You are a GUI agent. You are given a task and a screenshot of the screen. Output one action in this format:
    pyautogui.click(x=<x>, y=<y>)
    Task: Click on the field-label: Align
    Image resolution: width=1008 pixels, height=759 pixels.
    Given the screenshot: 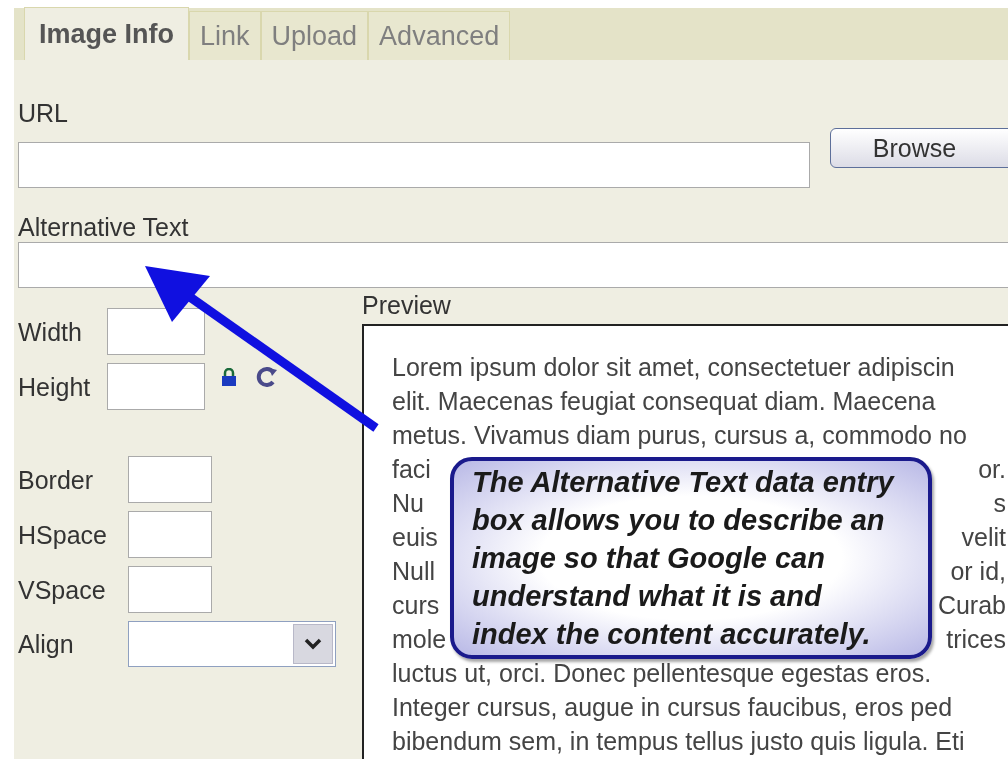 What is the action you would take?
    pyautogui.click(x=46, y=644)
    